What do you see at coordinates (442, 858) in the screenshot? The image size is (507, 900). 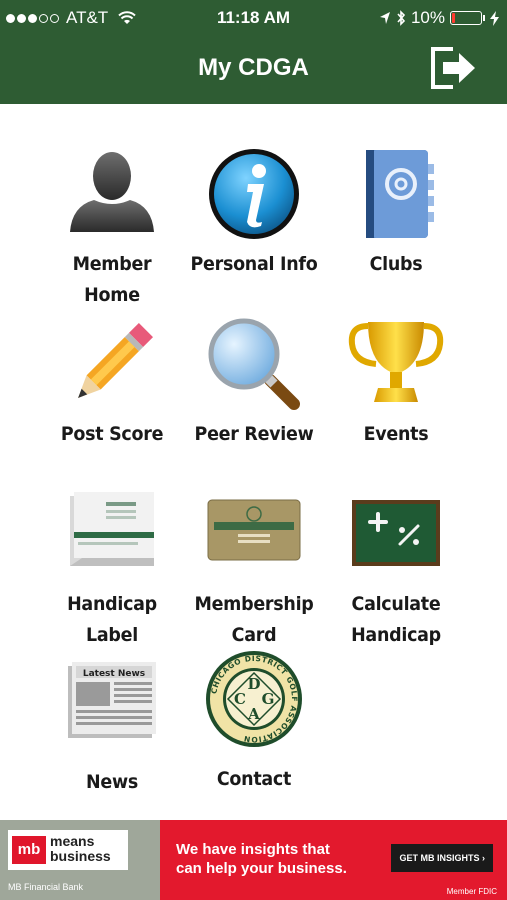 I see `ad-cta-button: GET MB INSIGHTS ›` at bounding box center [442, 858].